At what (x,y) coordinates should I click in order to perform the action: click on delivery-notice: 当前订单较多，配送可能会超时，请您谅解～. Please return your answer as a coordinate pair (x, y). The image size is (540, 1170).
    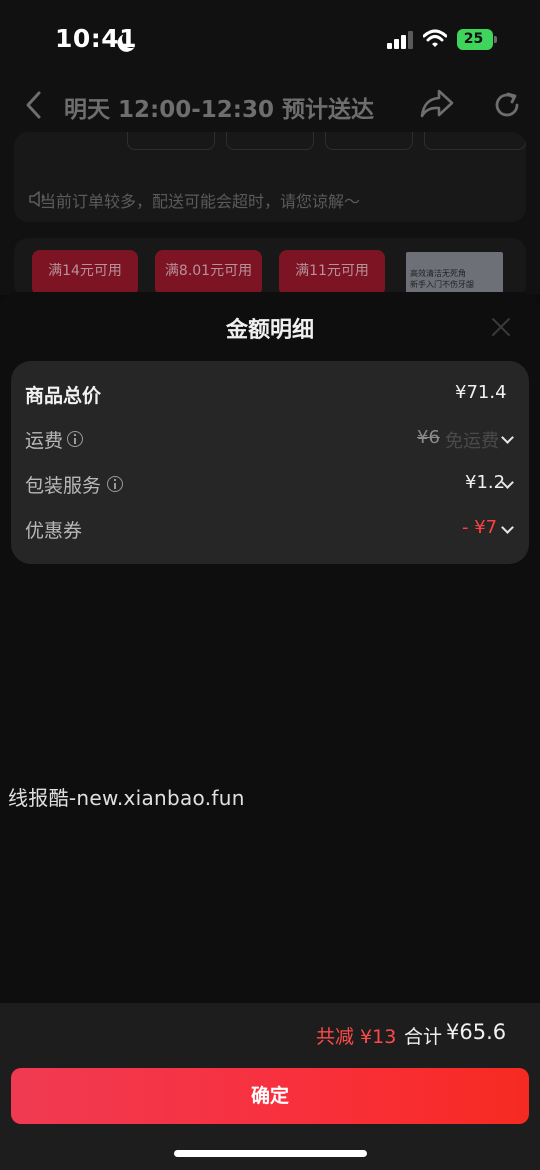
    Looking at the image, I should click on (200, 201).